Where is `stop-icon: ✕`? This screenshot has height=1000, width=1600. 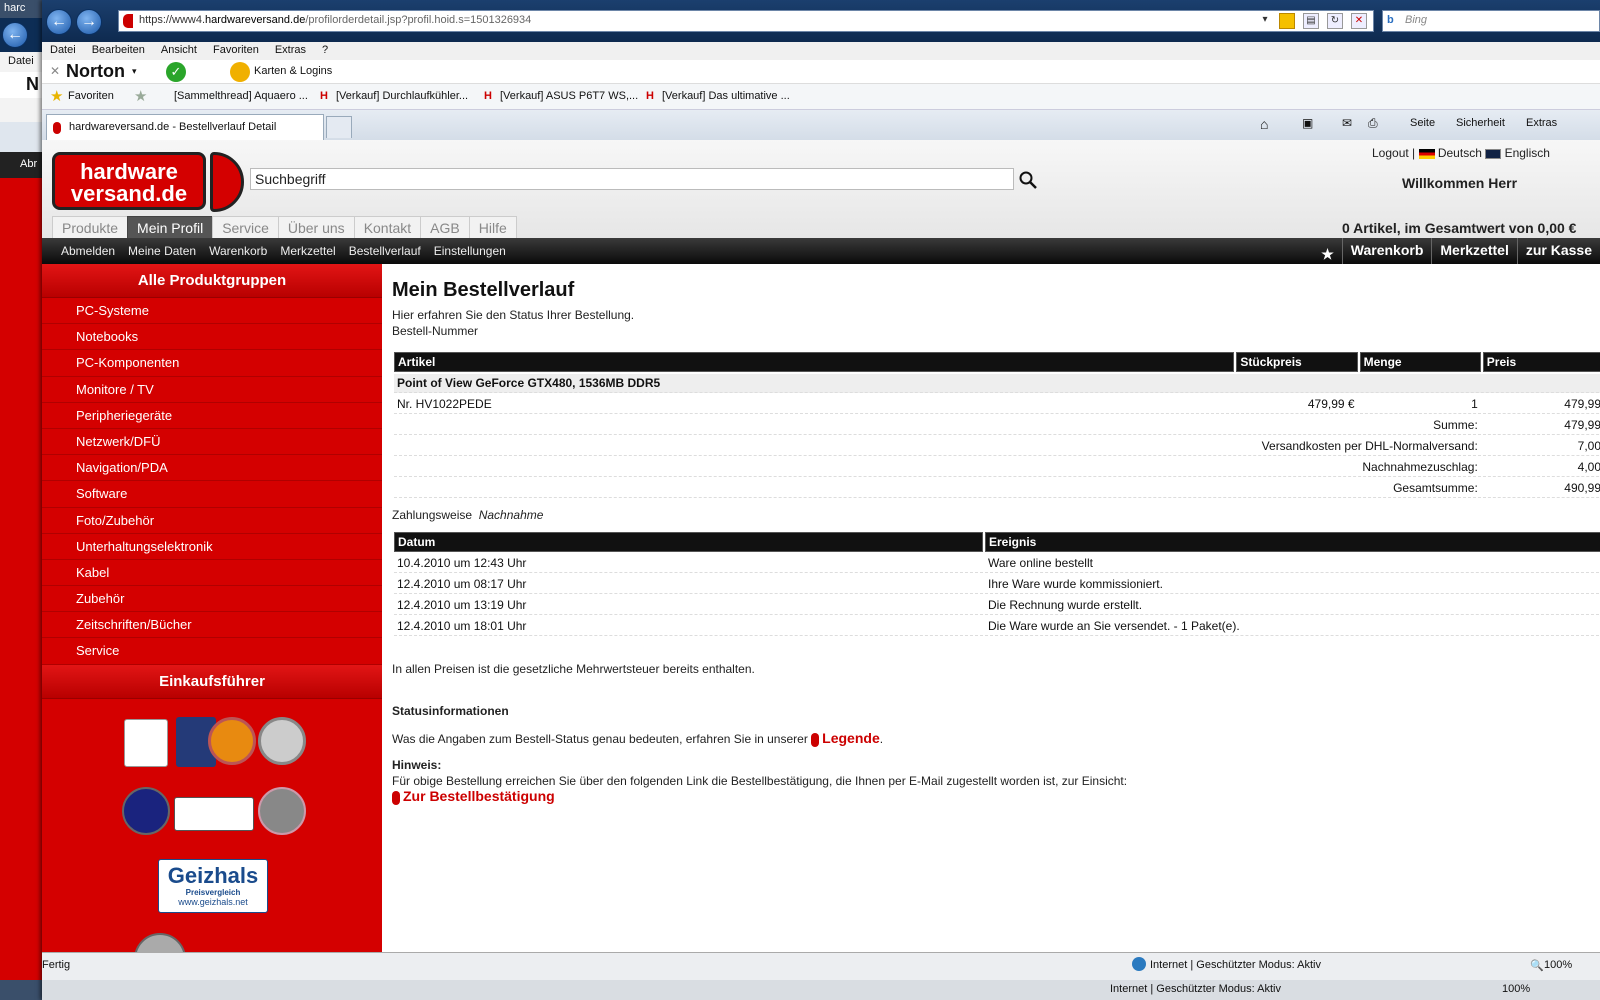 stop-icon: ✕ is located at coordinates (1359, 21).